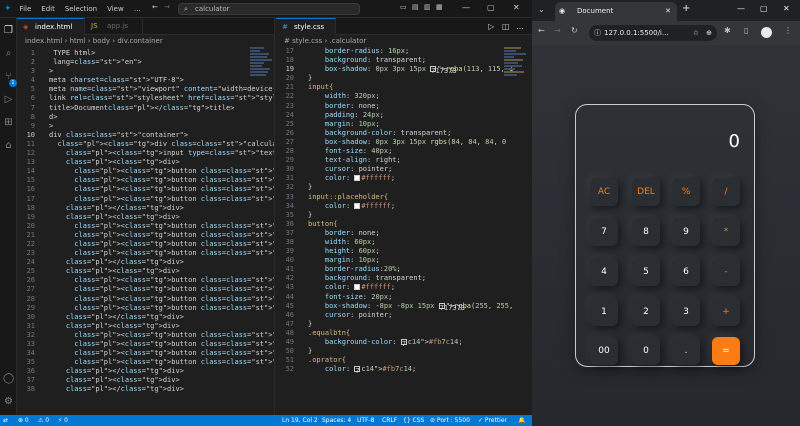  What do you see at coordinates (616, 11) in the screenshot?
I see `chrome-tab-document: ◉ Document ✕` at bounding box center [616, 11].